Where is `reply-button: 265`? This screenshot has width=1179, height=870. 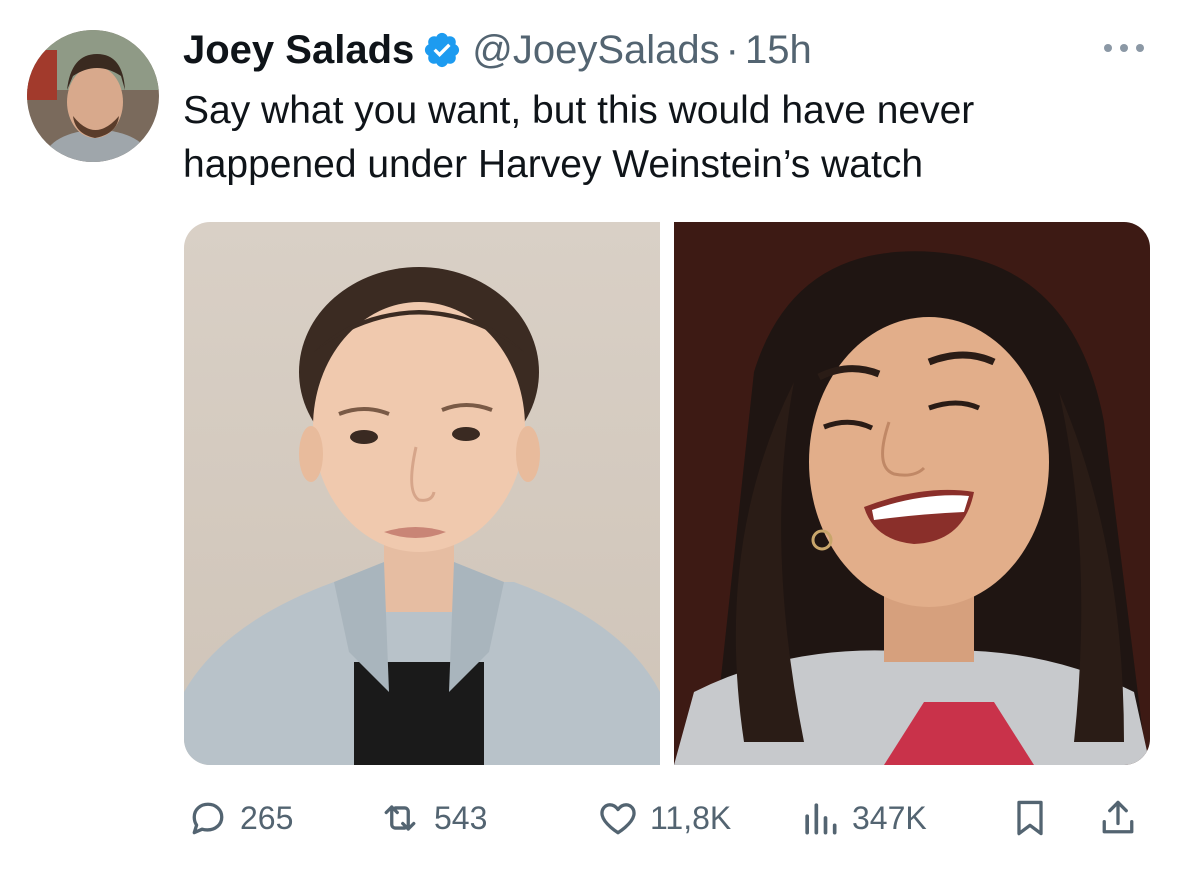
reply-button: 265 is located at coordinates (239, 818).